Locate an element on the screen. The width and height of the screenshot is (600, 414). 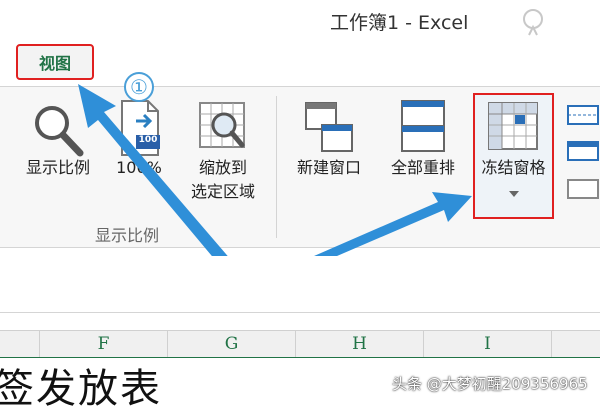
zoom-to-selection-icon is located at coordinates (222, 125).